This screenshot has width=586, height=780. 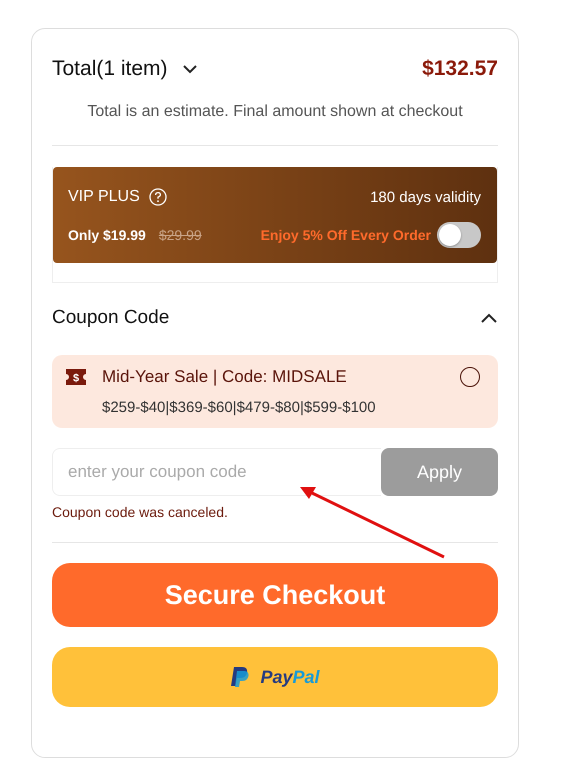 What do you see at coordinates (425, 197) in the screenshot?
I see `validity-text: 180 days validity` at bounding box center [425, 197].